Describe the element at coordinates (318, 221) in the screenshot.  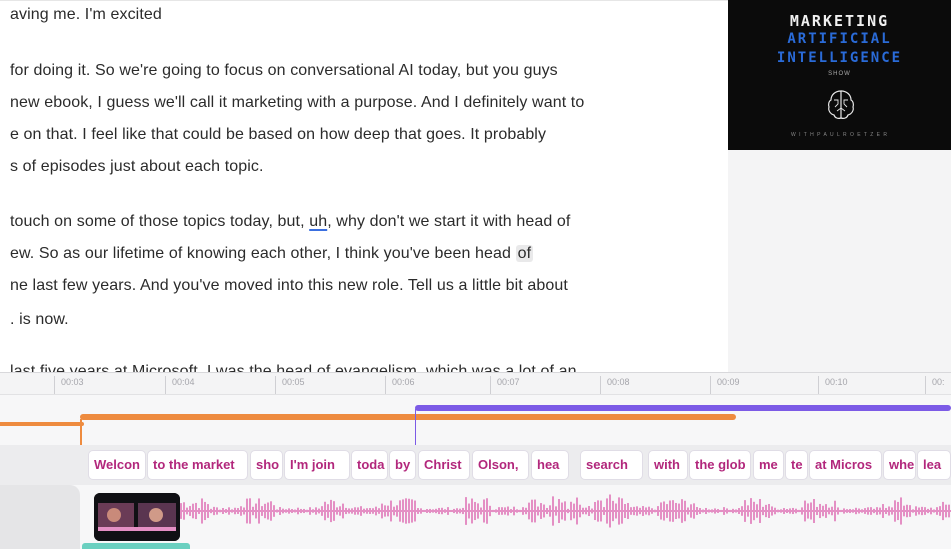
I see `filler-word-uh: uh` at that location.